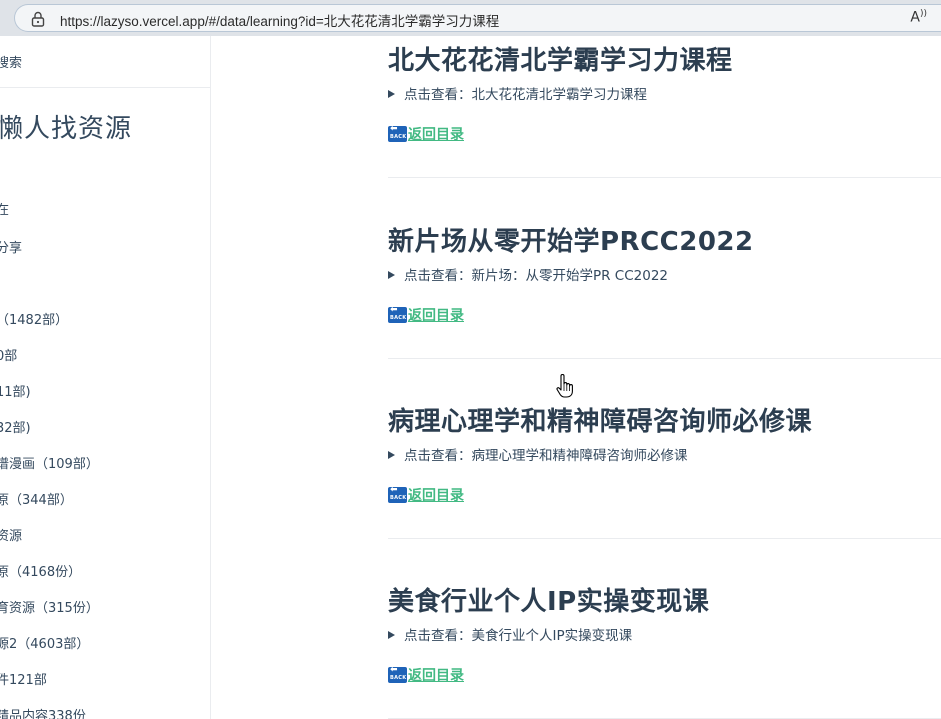 Image resolution: width=941 pixels, height=719 pixels. What do you see at coordinates (11, 246) in the screenshot?
I see `sidebar-item: 分享` at bounding box center [11, 246].